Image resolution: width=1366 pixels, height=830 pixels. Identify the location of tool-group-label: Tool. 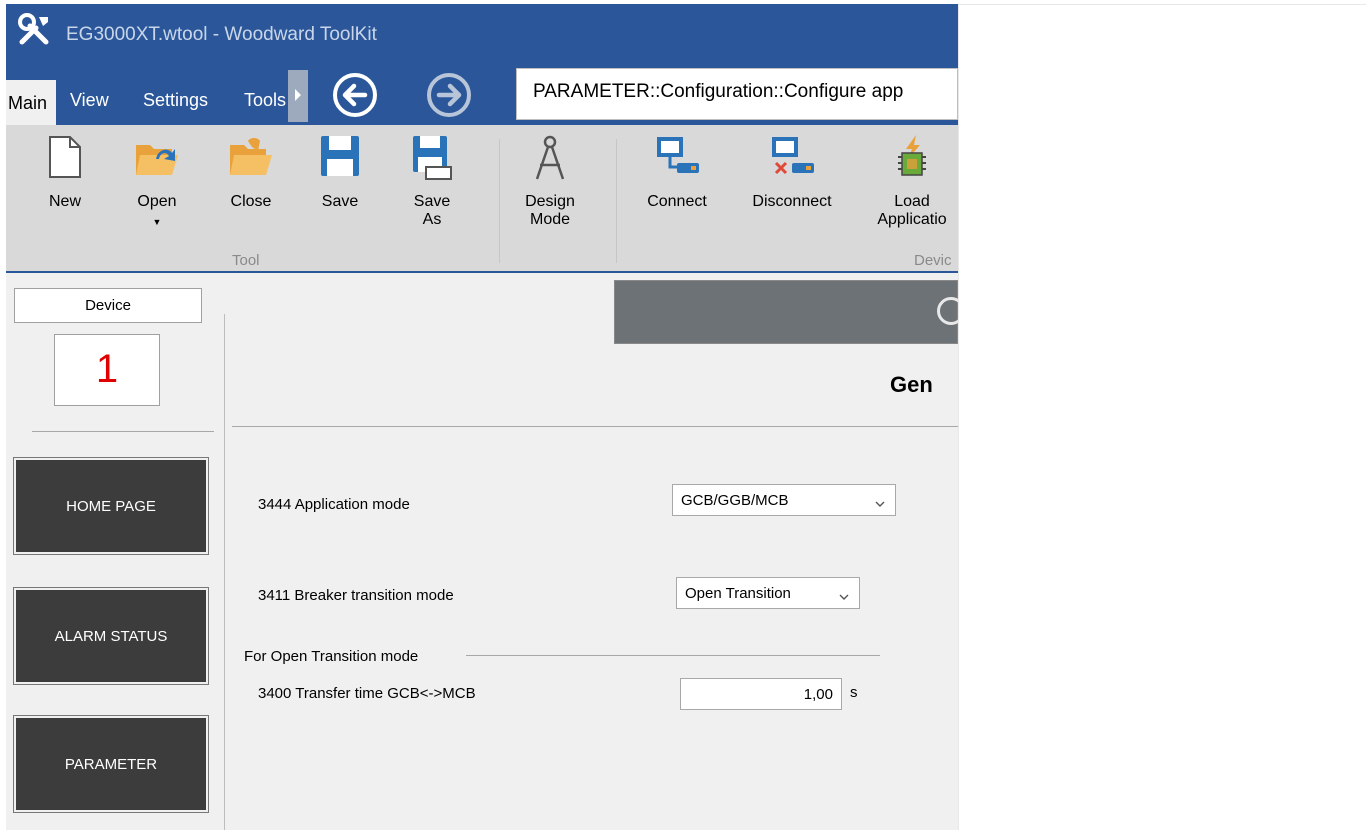
(246, 260).